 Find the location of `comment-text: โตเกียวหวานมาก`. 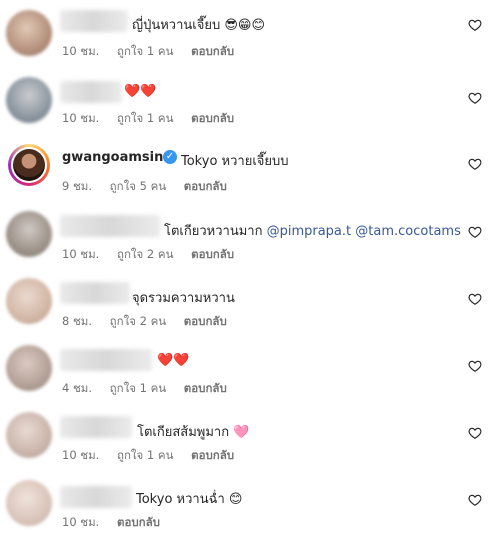

comment-text: โตเกียวหวานมาก is located at coordinates (213, 231).